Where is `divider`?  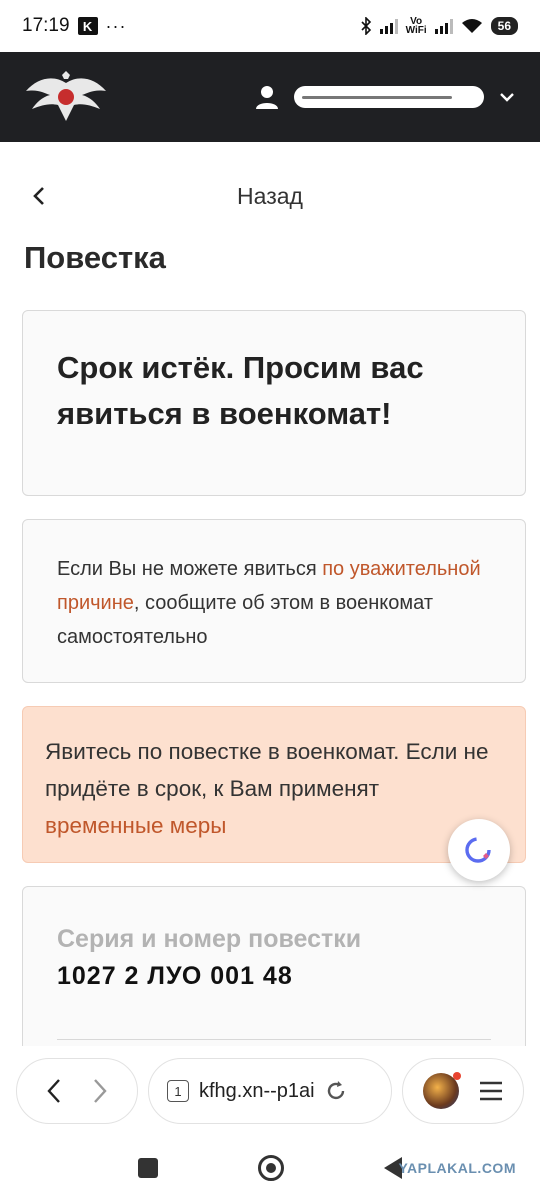 divider is located at coordinates (274, 1039).